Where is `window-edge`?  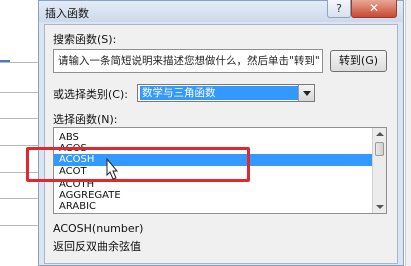
window-edge is located at coordinates (408, 133).